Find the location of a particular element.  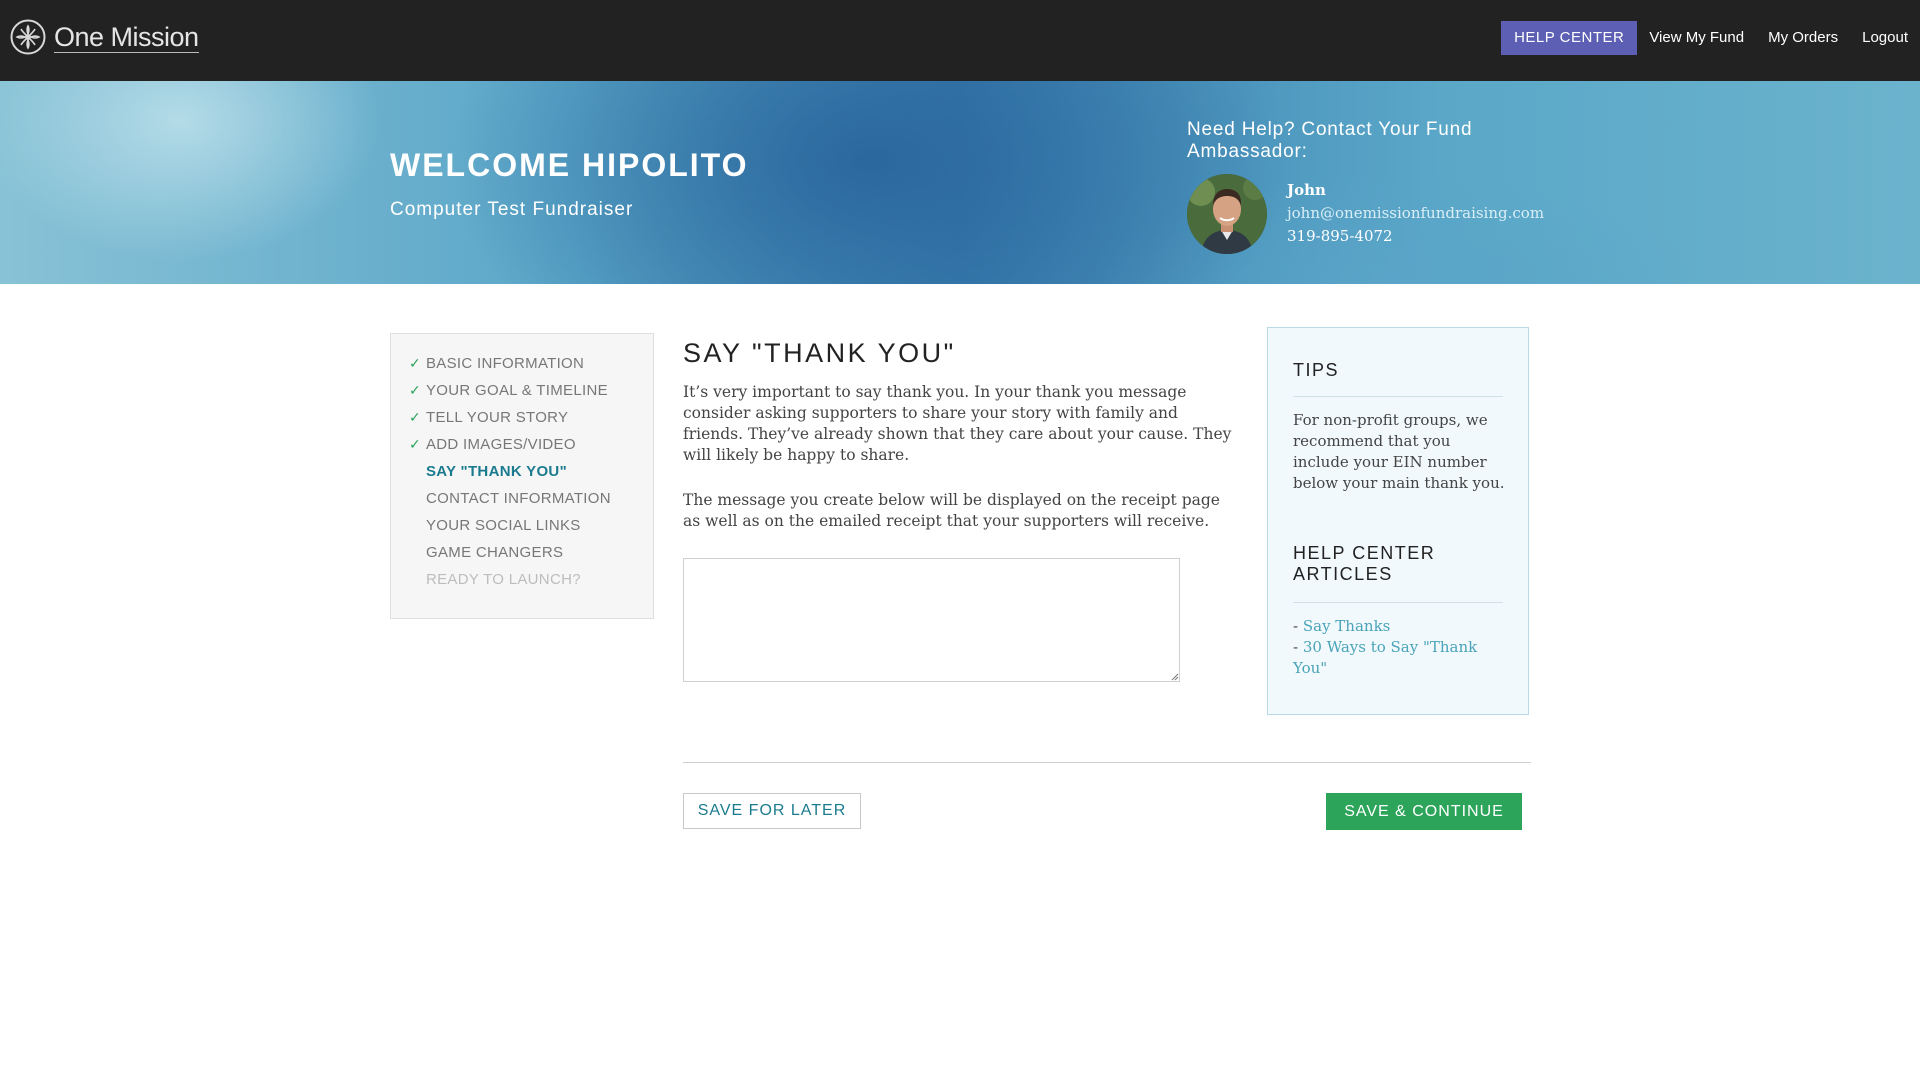

step-item: ✓ ADD IMAGES/VIDEO is located at coordinates (522, 448).